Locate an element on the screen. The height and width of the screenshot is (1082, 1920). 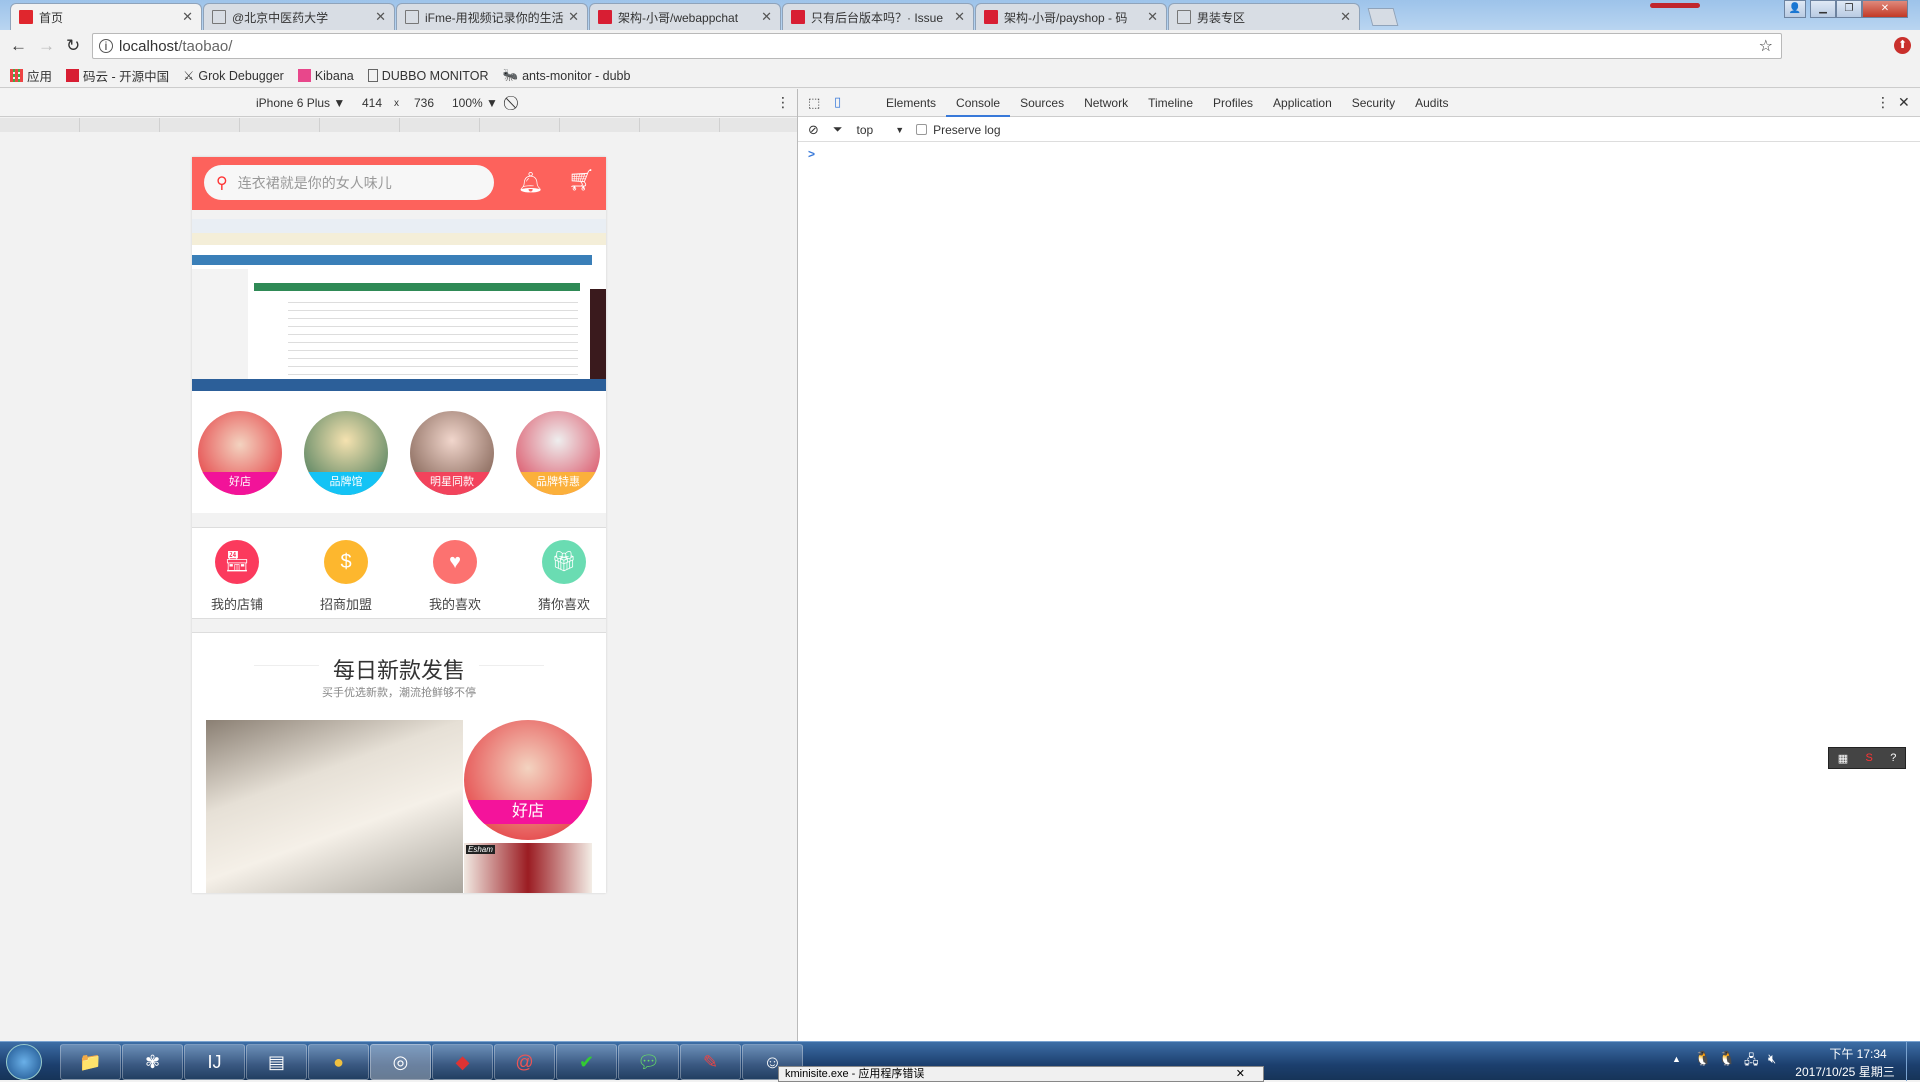
product-image-main is located at coordinates (334, 806).